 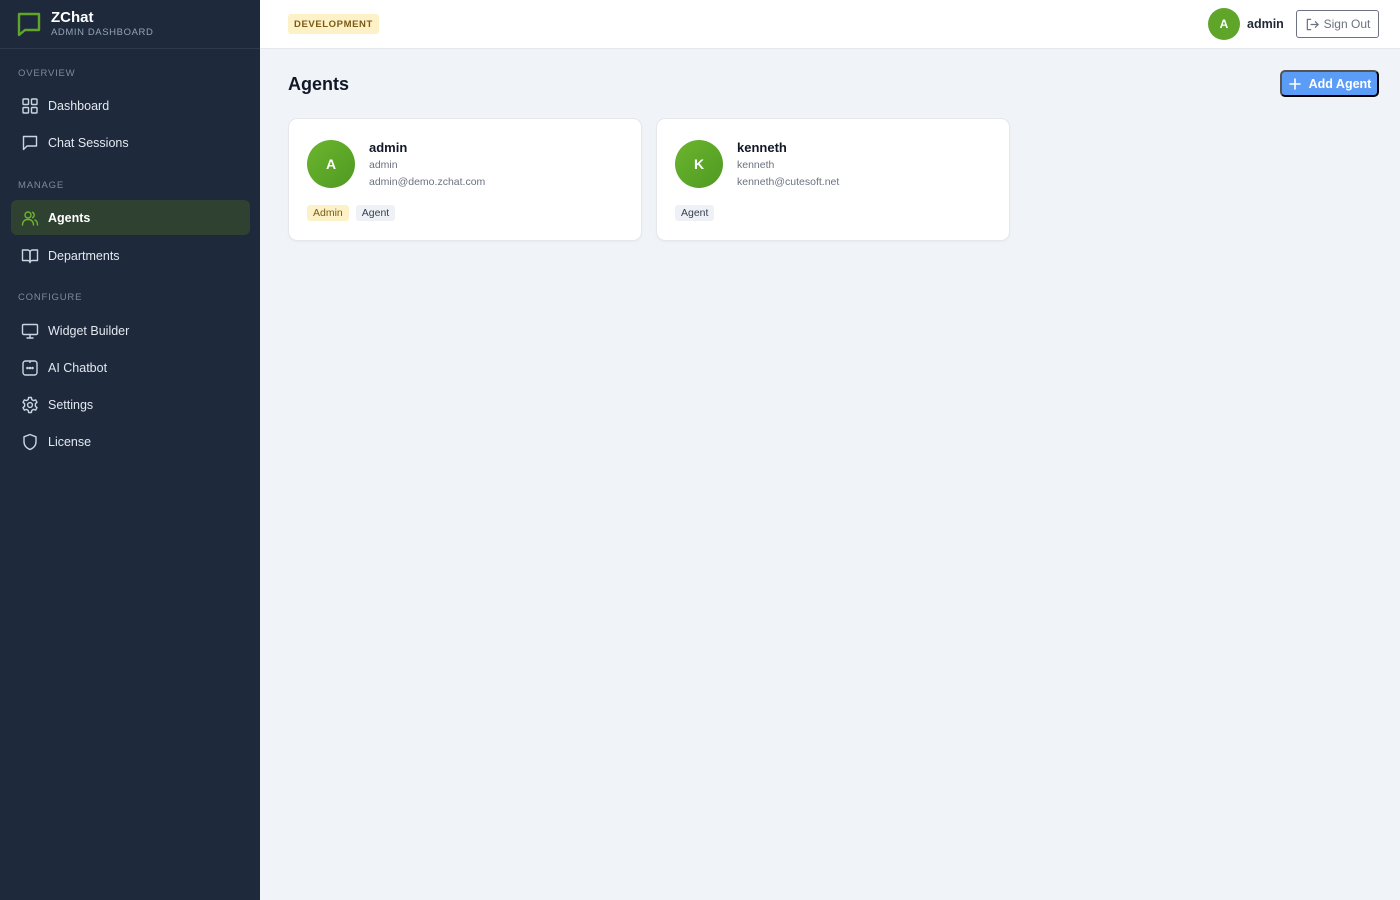 What do you see at coordinates (89, 330) in the screenshot?
I see `sidebar-item-label: Widget Builder` at bounding box center [89, 330].